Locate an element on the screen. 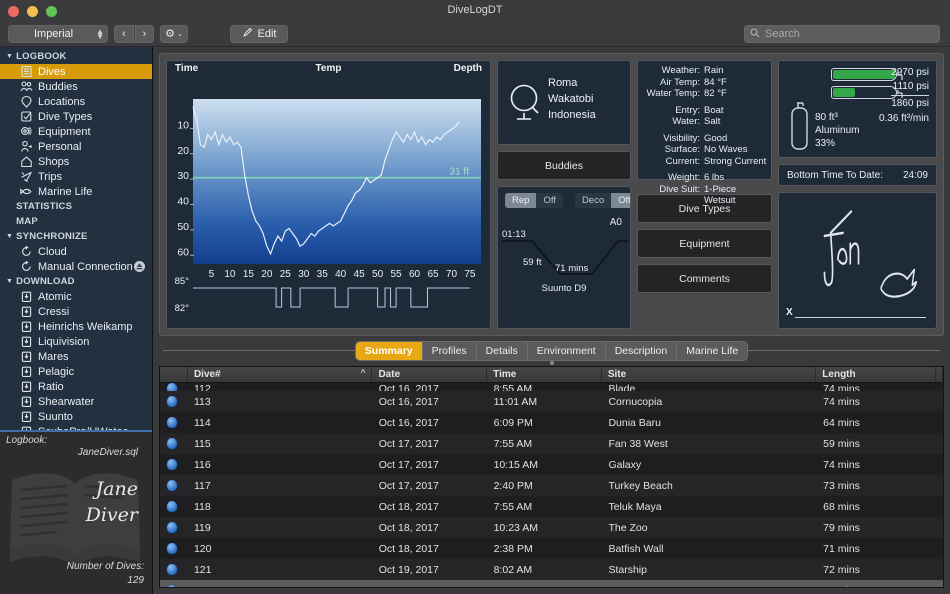 Image resolution: width=950 pixels, height=594 pixels. table-header: Dive#^DateTimeSiteLengthMaxDepth is located at coordinates (551, 375).